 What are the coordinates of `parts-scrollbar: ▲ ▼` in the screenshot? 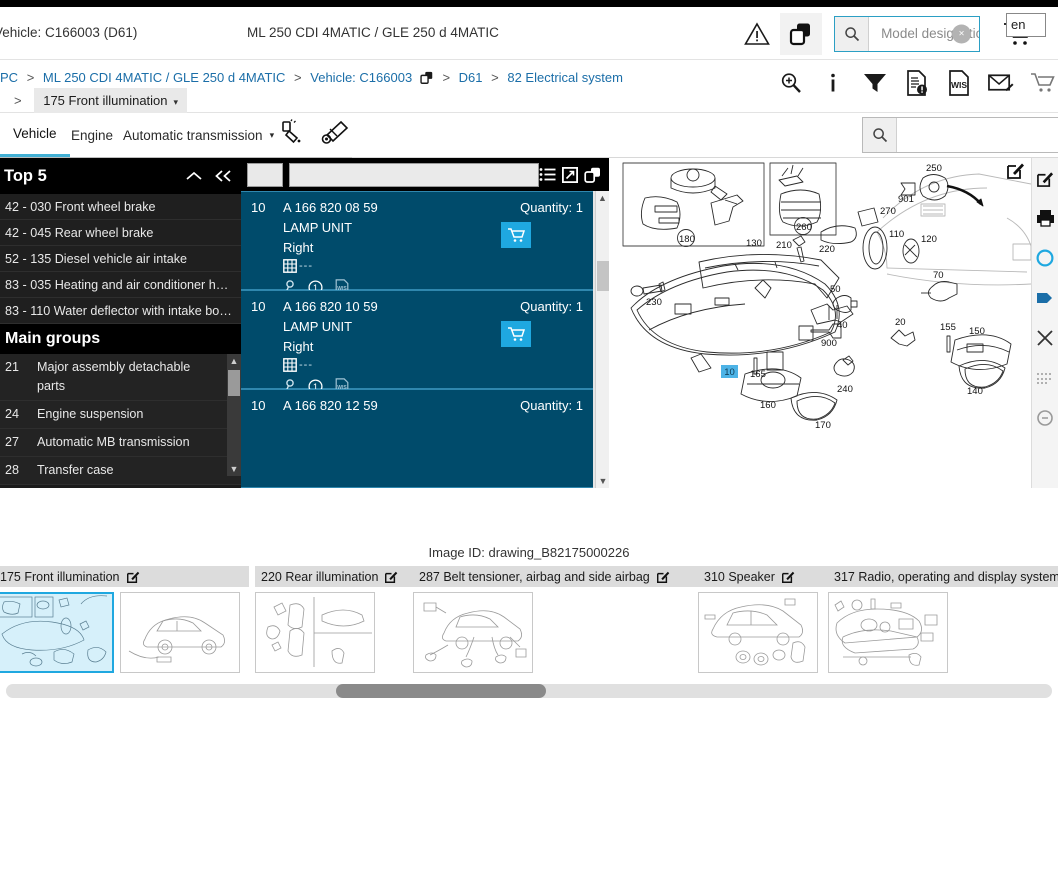 It's located at (602, 339).